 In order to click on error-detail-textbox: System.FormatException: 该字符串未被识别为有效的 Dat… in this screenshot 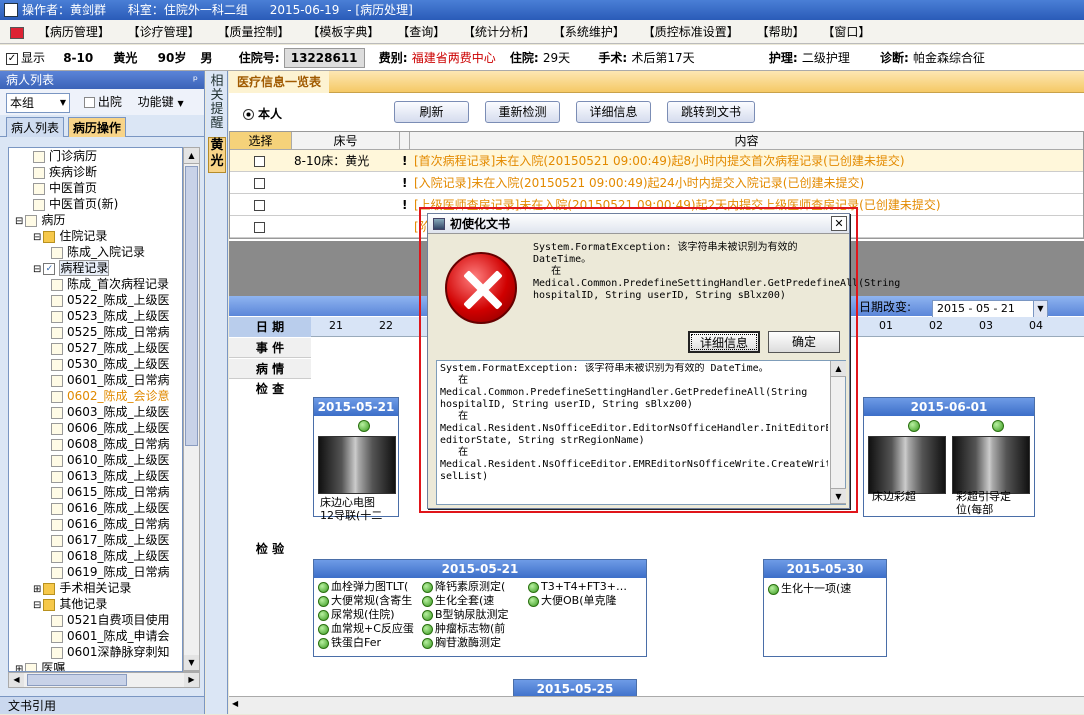, I will do `click(641, 432)`.